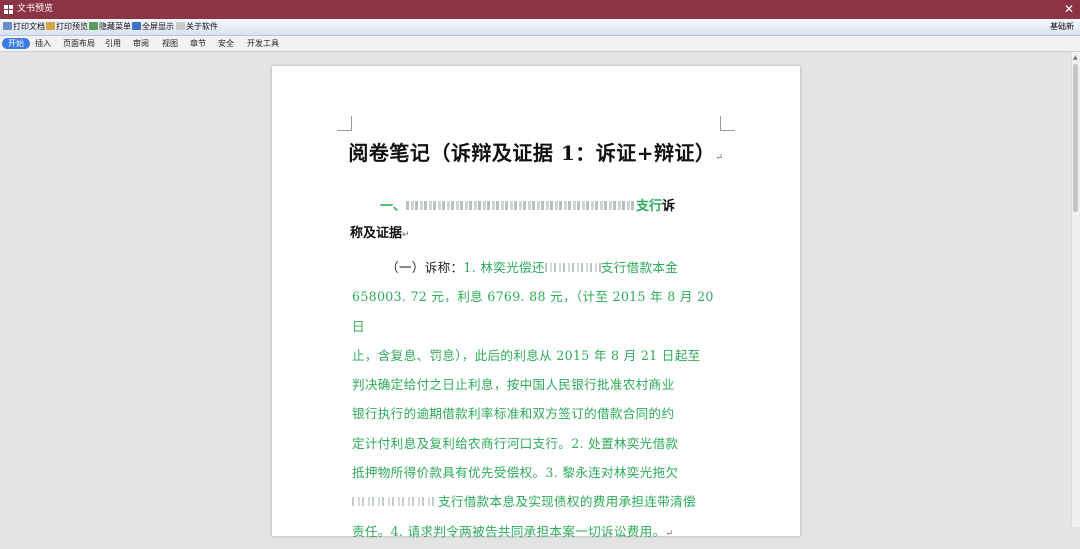  What do you see at coordinates (8, 9) in the screenshot?
I see `app-grid-icon` at bounding box center [8, 9].